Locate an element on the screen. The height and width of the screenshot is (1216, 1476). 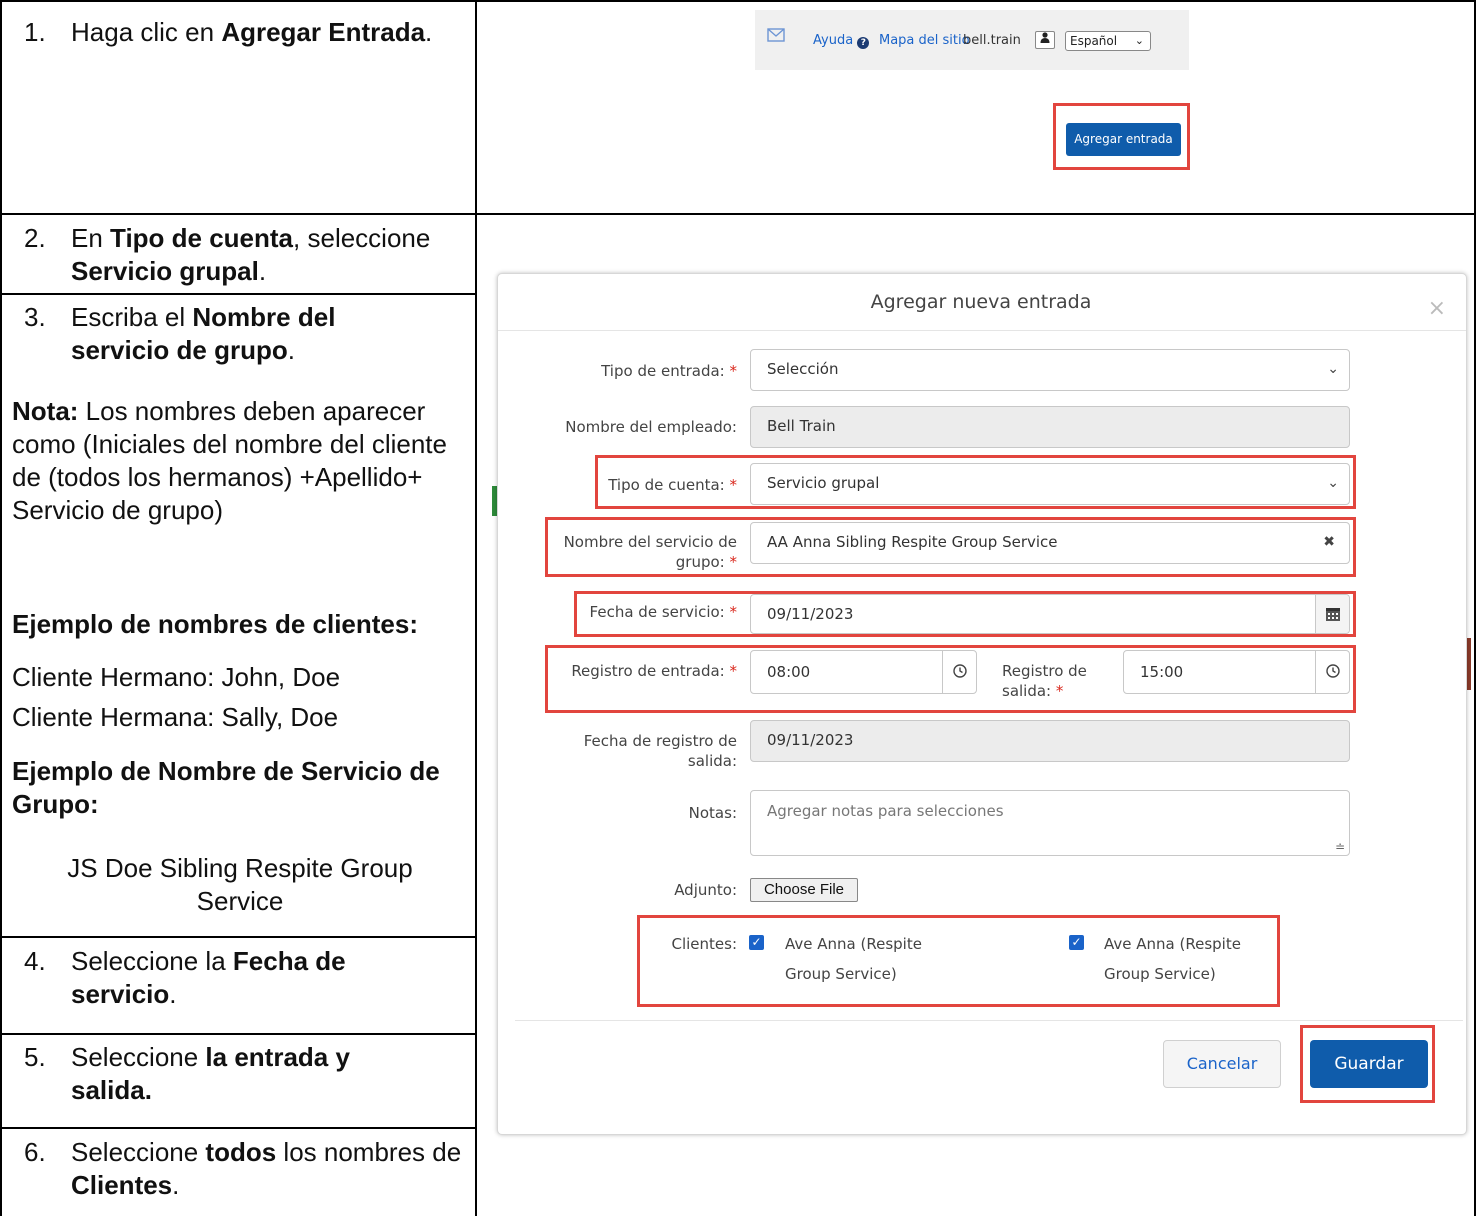
step-text: Seleccione la is located at coordinates (152, 961).